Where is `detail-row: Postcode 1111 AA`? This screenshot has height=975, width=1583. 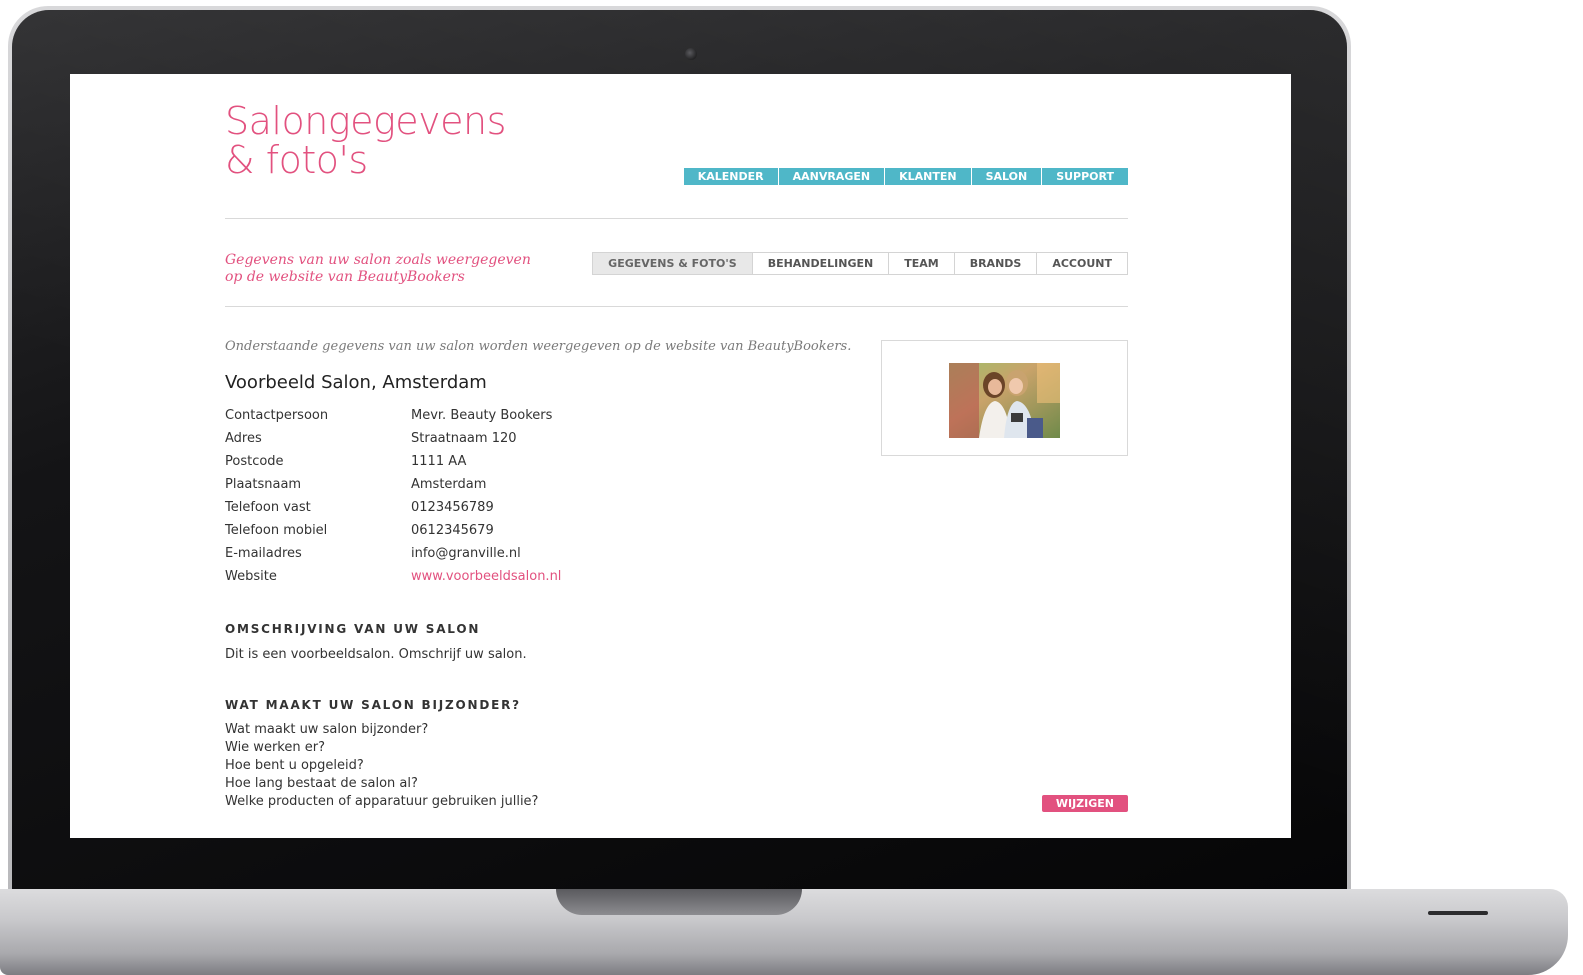
detail-row: Postcode 1111 AA is located at coordinates (475, 464).